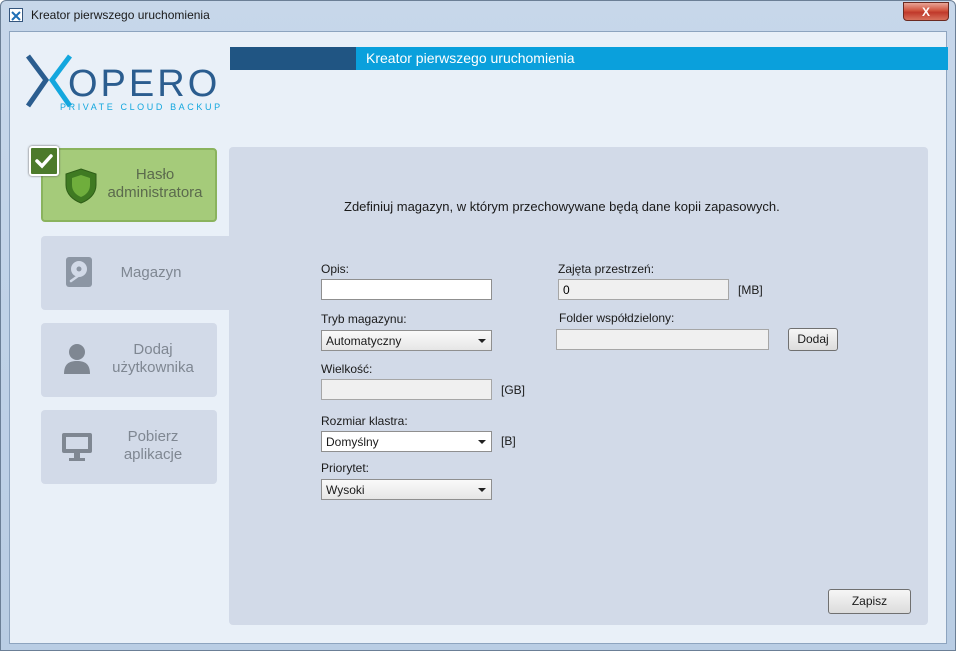 The width and height of the screenshot is (956, 651). What do you see at coordinates (155, 192) in the screenshot?
I see `nav-label-line2: administratora` at bounding box center [155, 192].